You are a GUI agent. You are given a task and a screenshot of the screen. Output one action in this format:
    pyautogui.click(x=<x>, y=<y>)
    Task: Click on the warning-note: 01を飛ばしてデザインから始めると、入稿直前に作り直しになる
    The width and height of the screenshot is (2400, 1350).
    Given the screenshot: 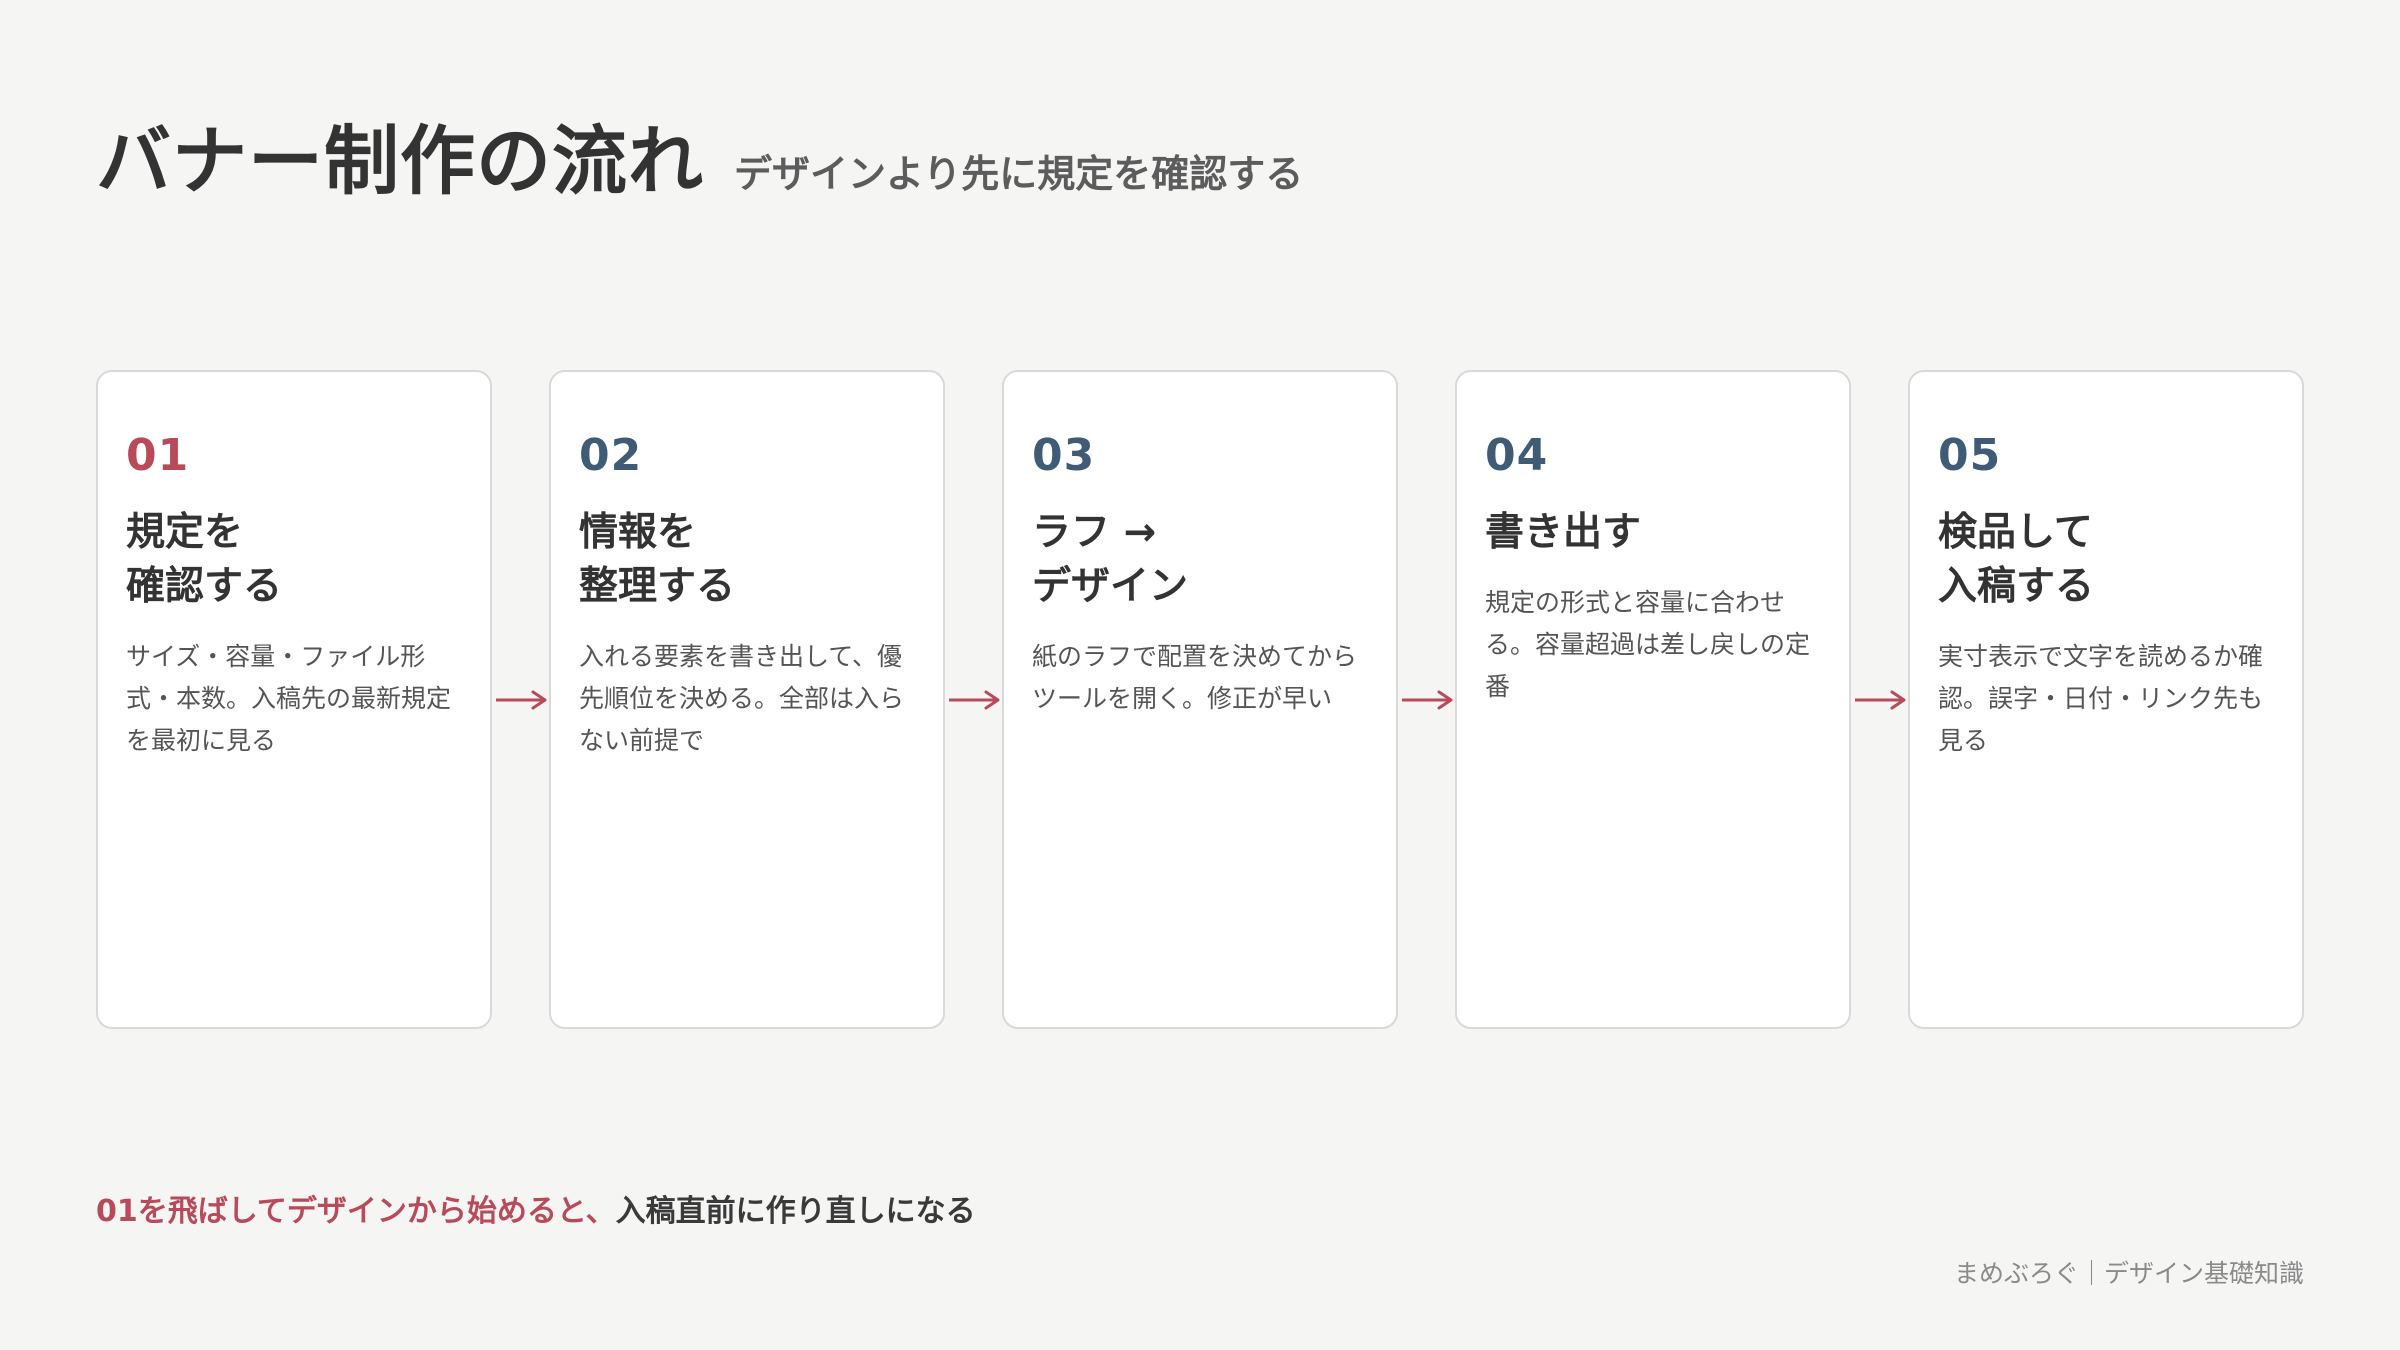 What is the action you would take?
    pyautogui.click(x=536, y=1208)
    